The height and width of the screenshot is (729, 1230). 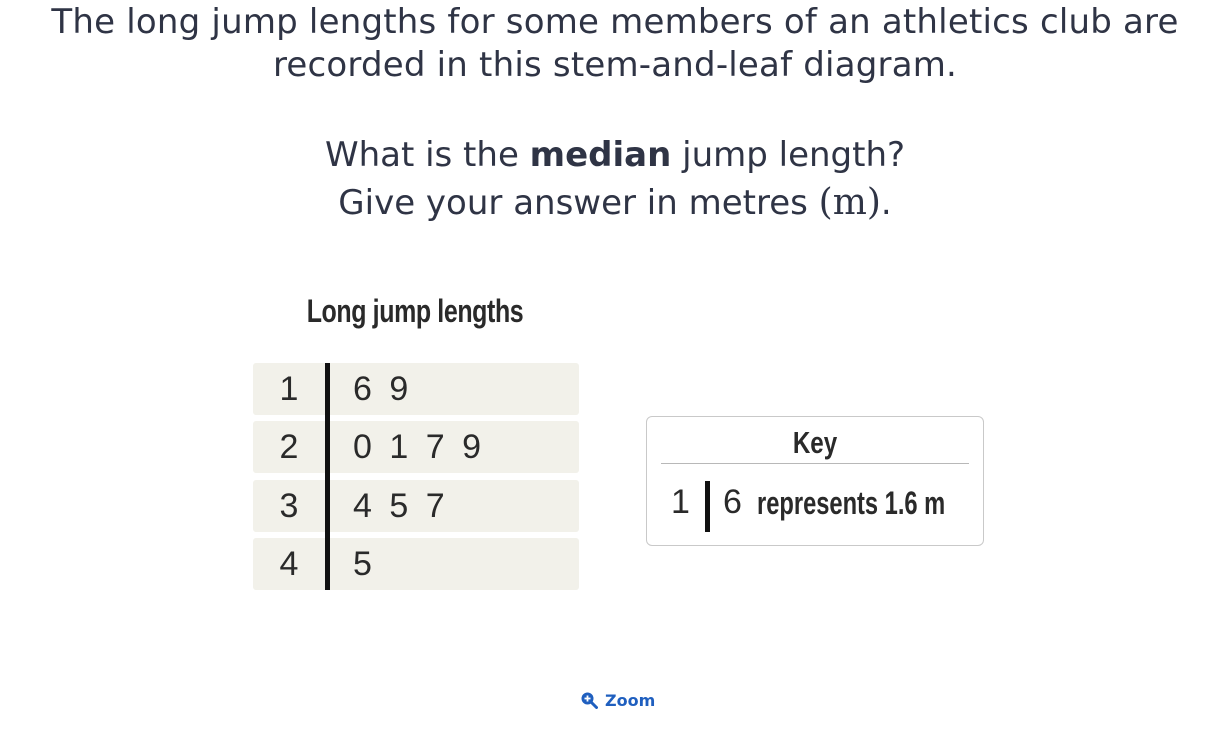 I want to click on question-line-2: recorded in this stem-and-leaf diagram., so click(x=615, y=65).